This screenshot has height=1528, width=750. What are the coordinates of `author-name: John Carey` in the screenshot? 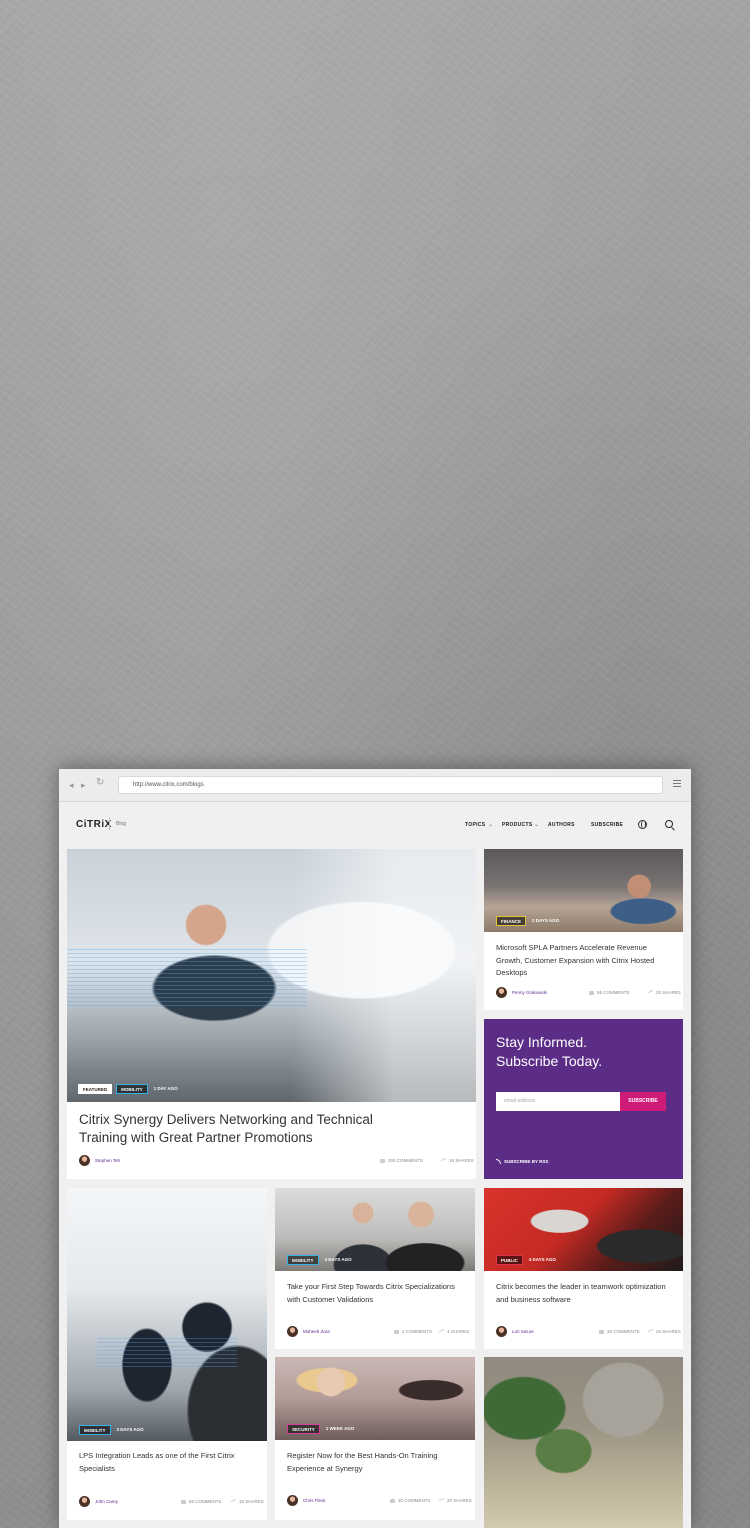 It's located at (106, 1501).